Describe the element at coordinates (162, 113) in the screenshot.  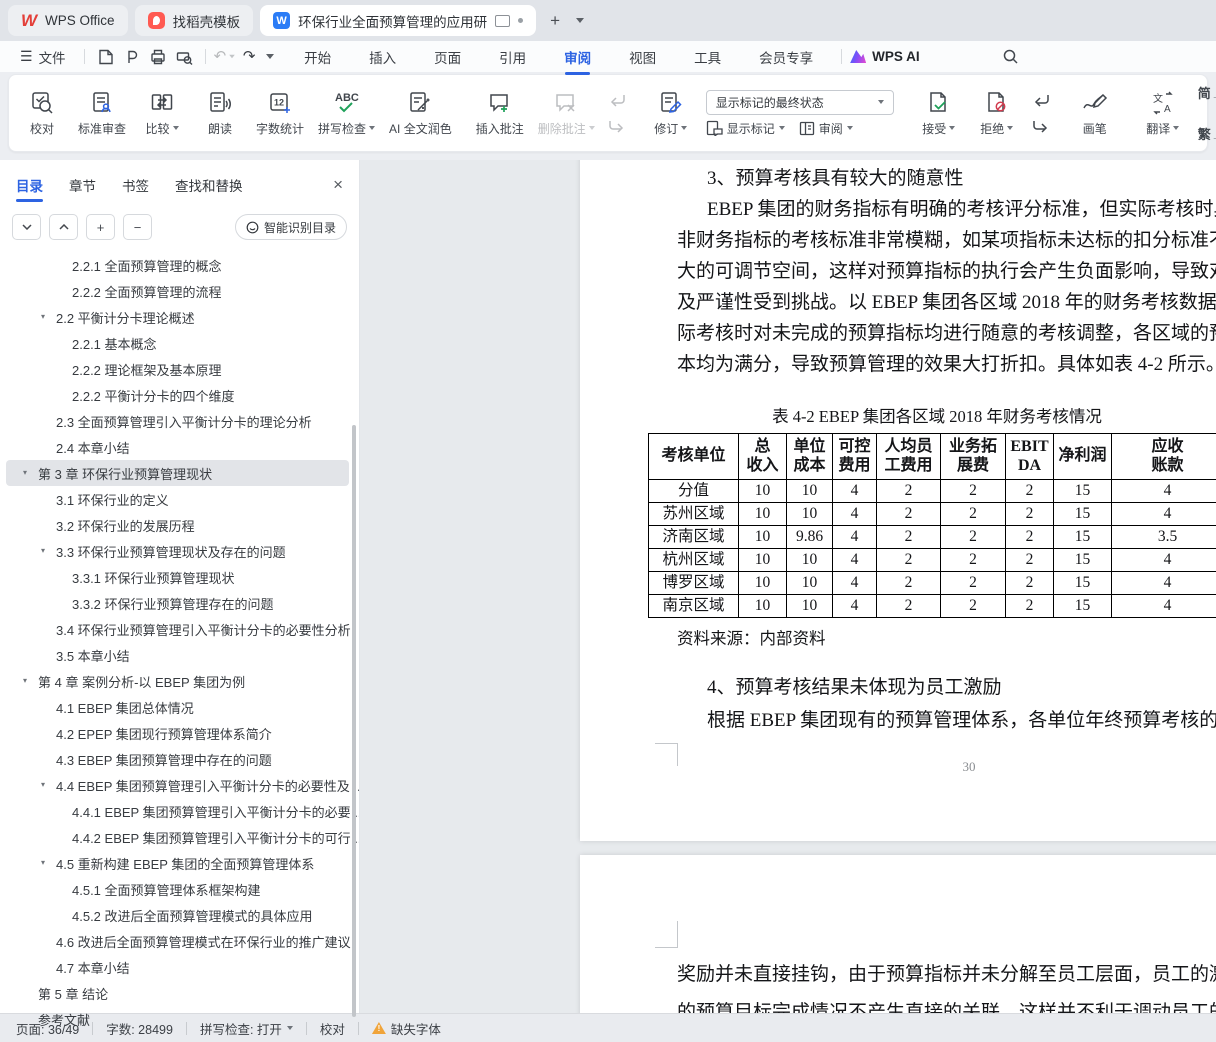
I see `compare-button: 比较` at that location.